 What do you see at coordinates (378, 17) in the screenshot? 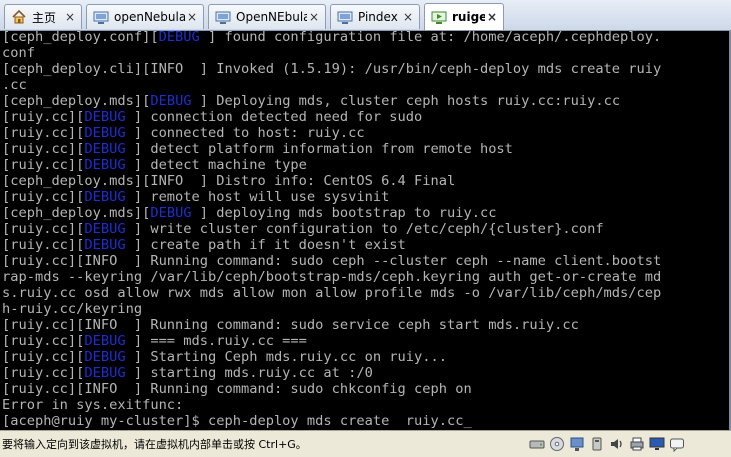
I see `tab-label: Pindex` at bounding box center [378, 17].